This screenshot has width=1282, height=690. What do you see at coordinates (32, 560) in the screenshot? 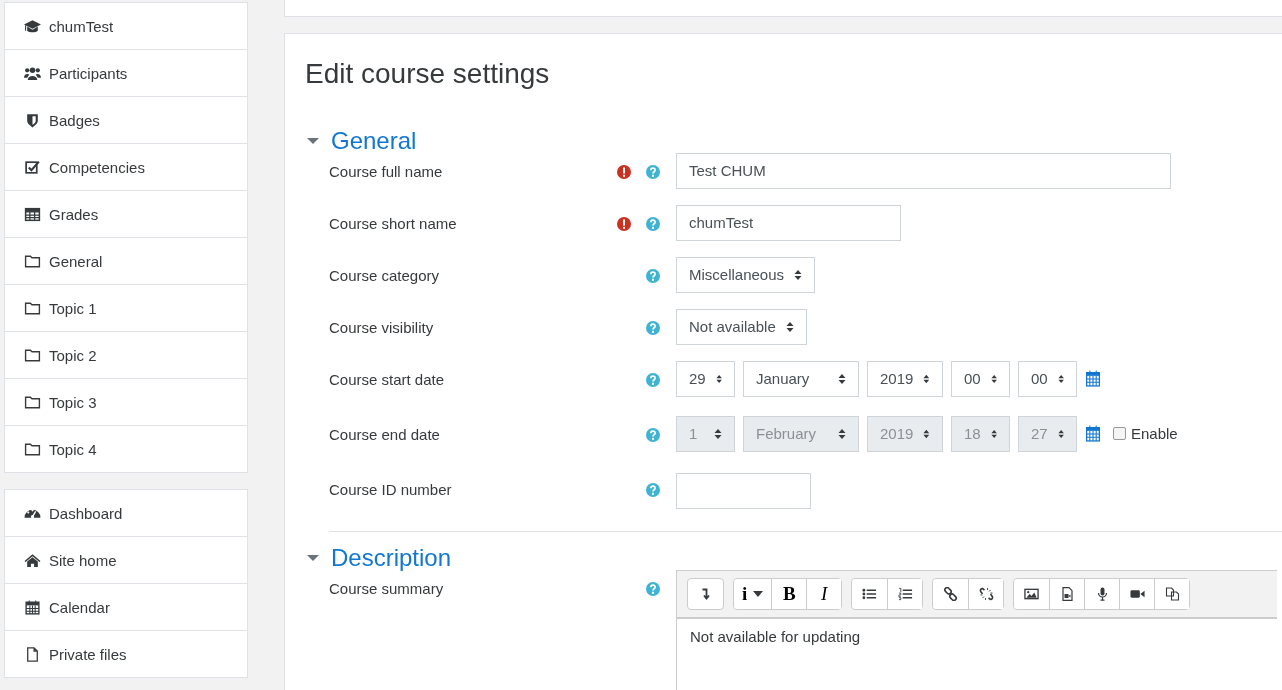
I see `home-icon` at bounding box center [32, 560].